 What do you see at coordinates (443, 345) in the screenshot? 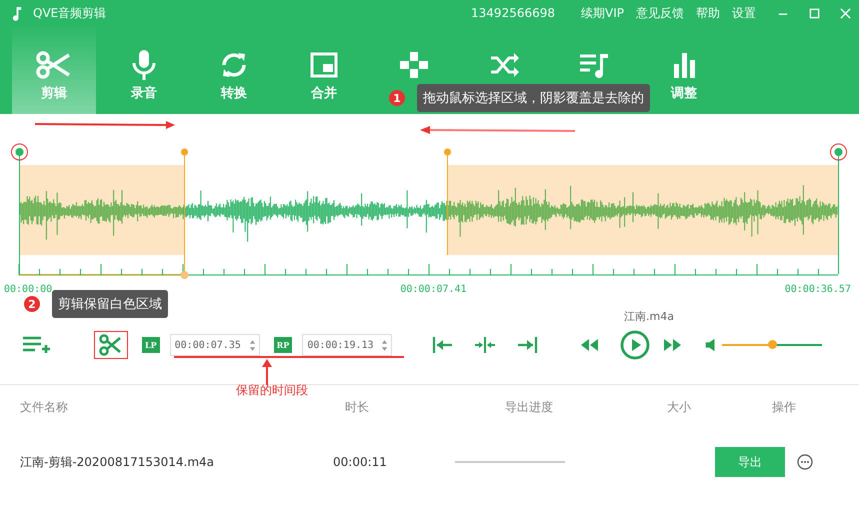
I see `jump-to-start-icon` at bounding box center [443, 345].